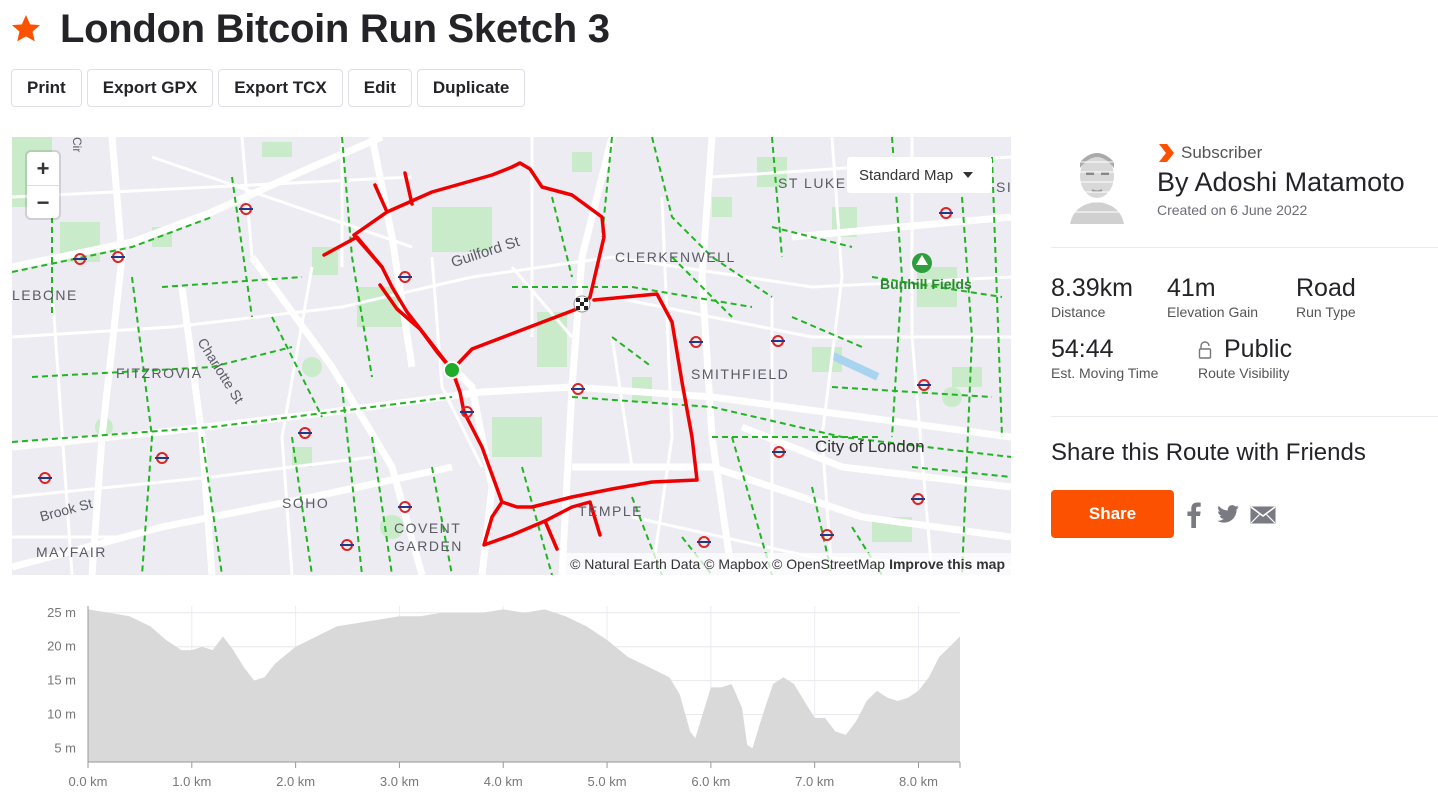 The width and height of the screenshot is (1438, 804). Describe the element at coordinates (503, 781) in the screenshot. I see `x-tick-label: 4.0 km` at that location.